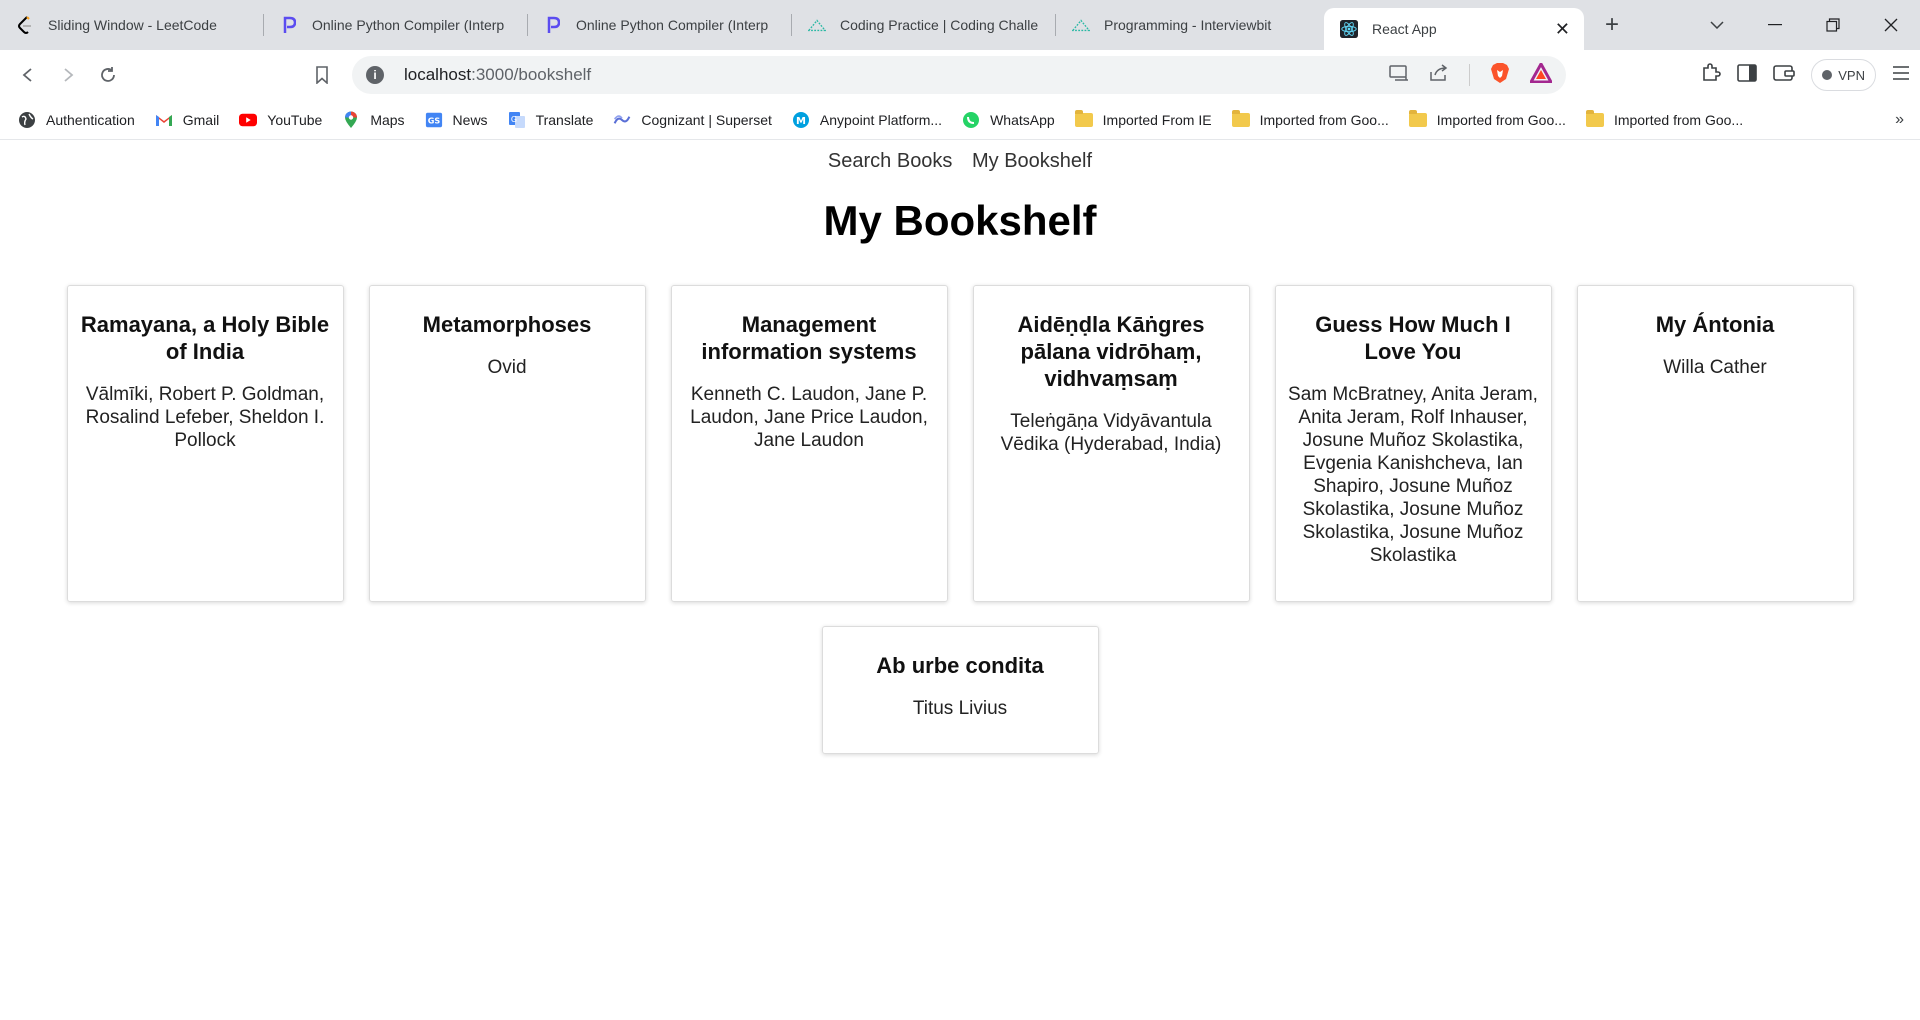  What do you see at coordinates (68, 75) in the screenshot?
I see `forward-button` at bounding box center [68, 75].